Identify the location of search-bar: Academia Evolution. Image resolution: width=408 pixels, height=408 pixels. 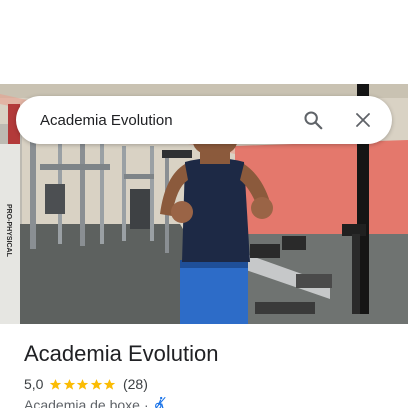
(204, 120).